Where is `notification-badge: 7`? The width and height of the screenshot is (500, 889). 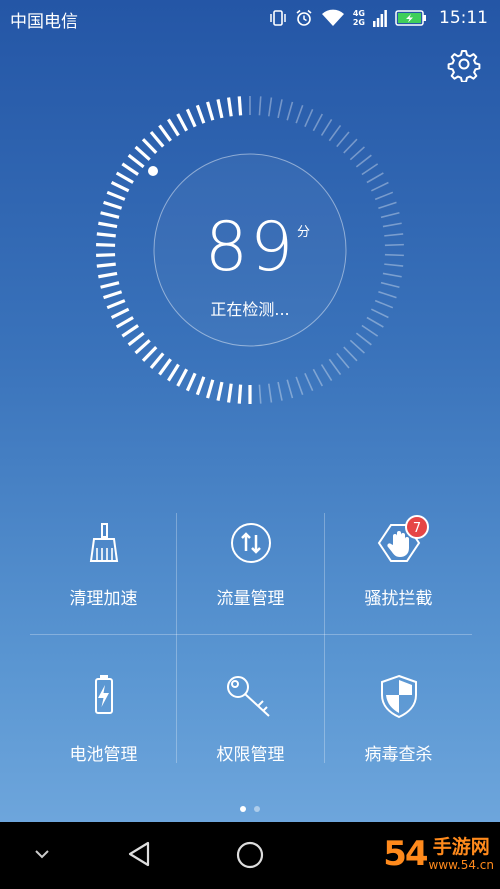
notification-badge: 7 is located at coordinates (417, 527).